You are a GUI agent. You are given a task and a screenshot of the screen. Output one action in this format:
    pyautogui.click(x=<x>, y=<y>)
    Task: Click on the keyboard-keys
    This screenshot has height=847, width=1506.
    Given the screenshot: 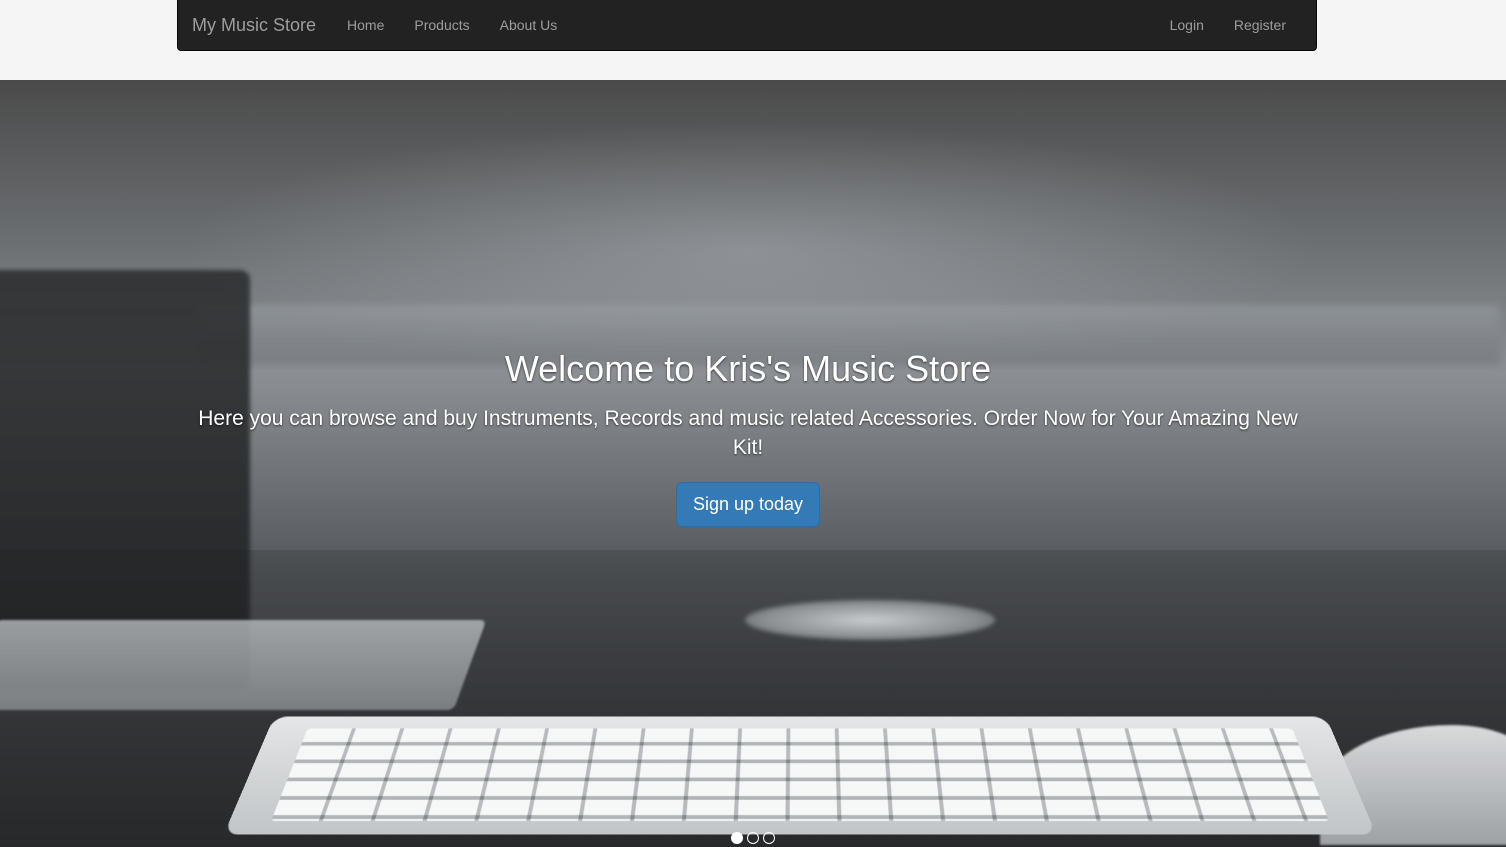 What is the action you would take?
    pyautogui.click(x=800, y=774)
    